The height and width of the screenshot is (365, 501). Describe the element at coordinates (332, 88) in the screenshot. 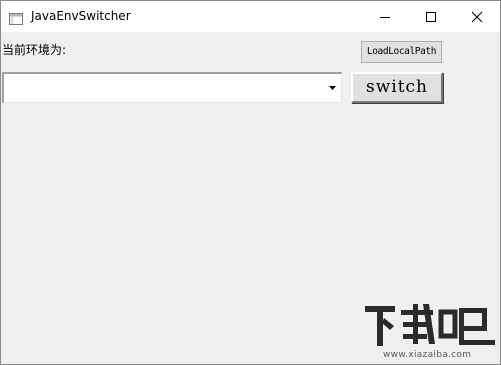

I see `dropdown-arrow-icon` at that location.